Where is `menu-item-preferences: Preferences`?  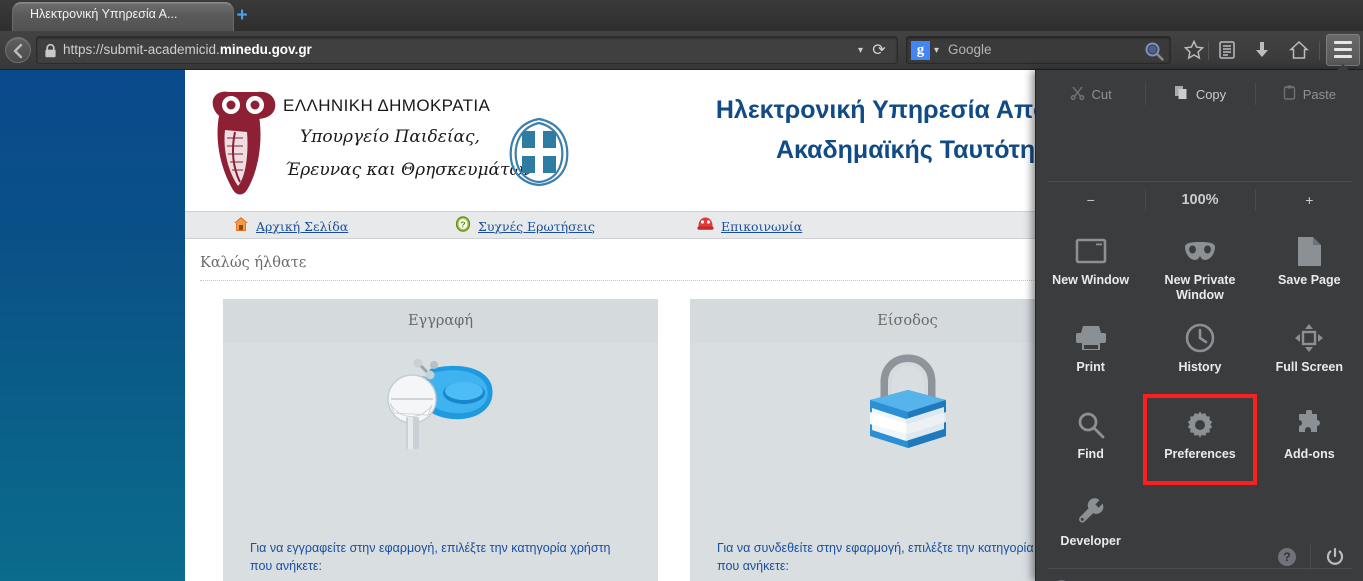 menu-item-preferences: Preferences is located at coordinates (1200, 439).